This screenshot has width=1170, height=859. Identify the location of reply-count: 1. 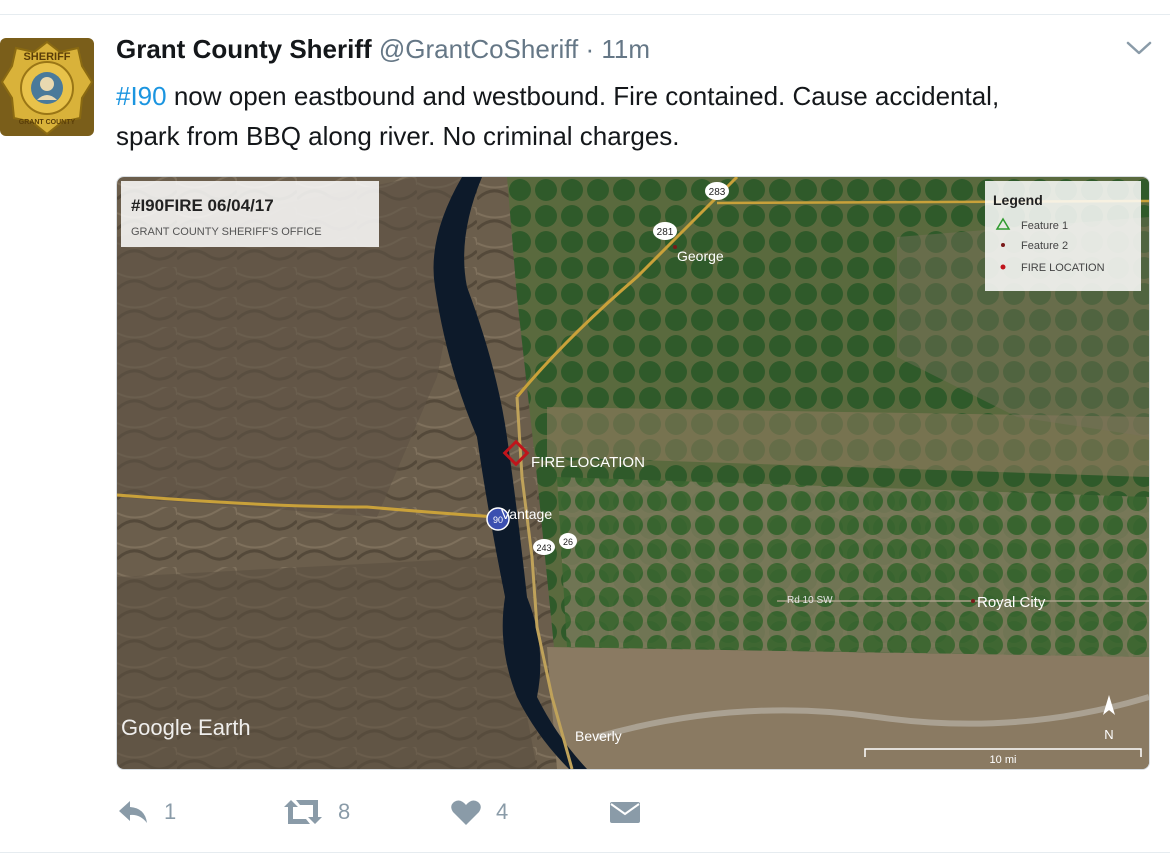
(170, 811).